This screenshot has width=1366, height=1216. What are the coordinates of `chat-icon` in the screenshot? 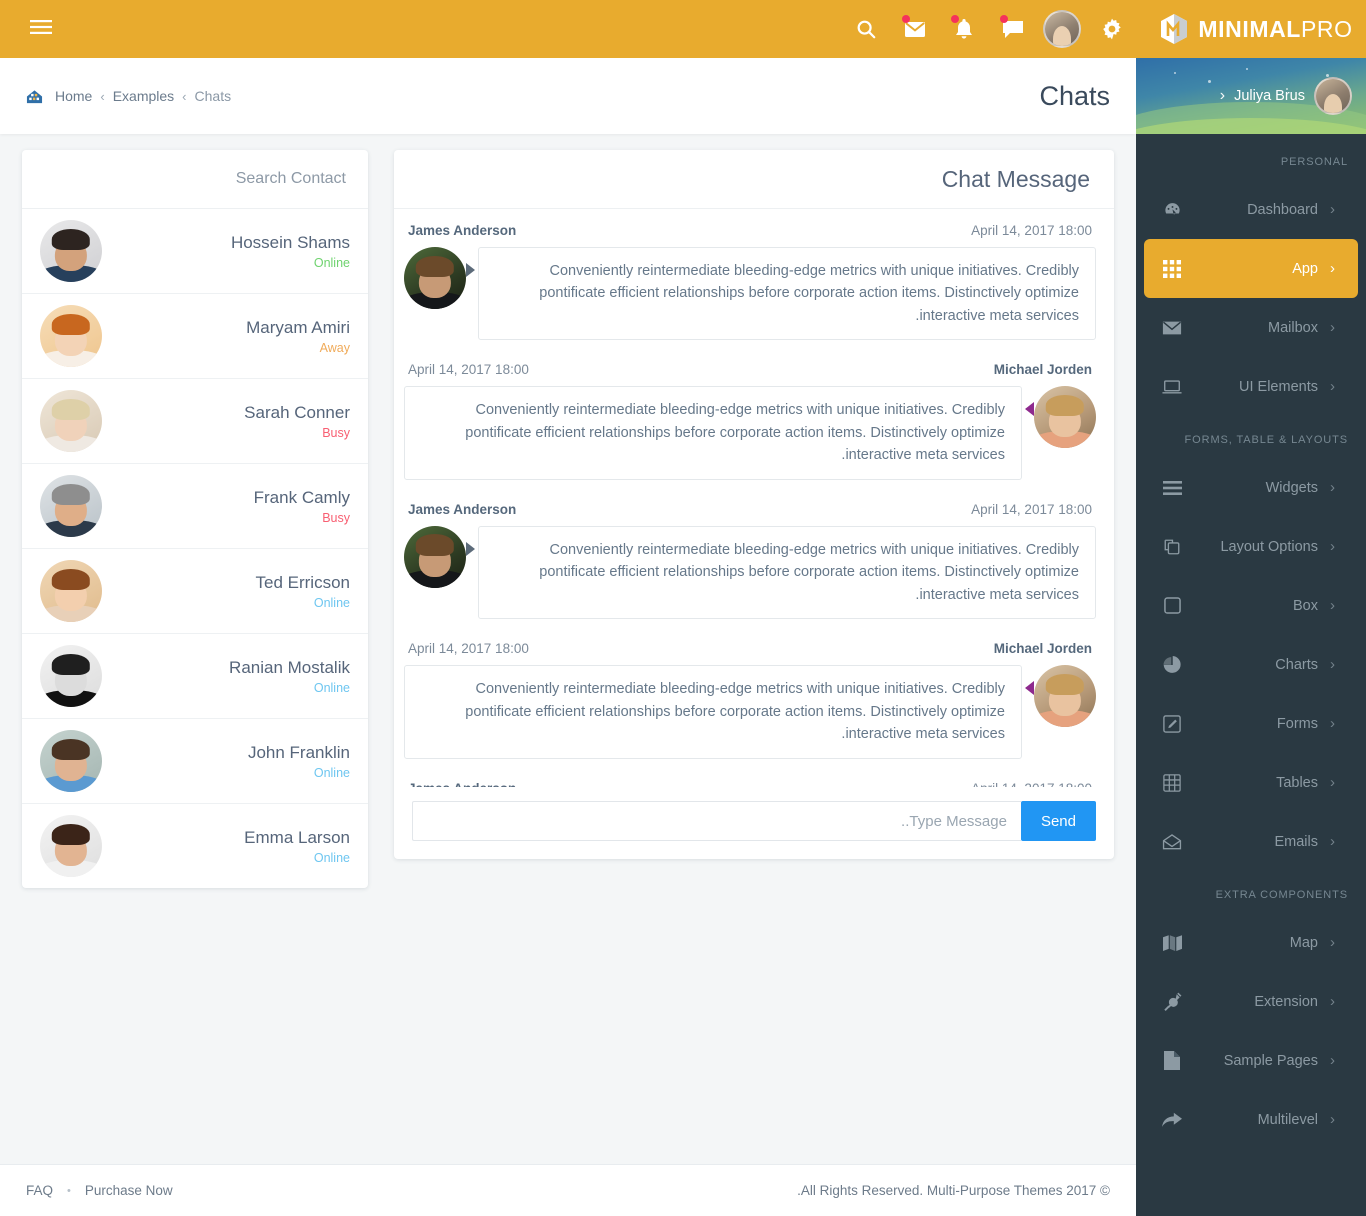 It's located at (1012, 29).